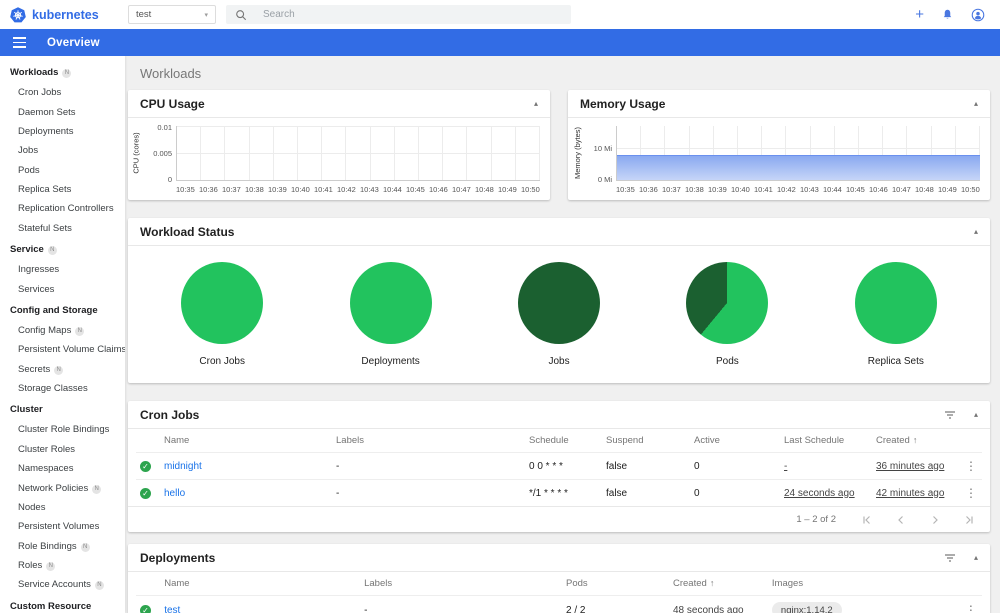  I want to click on x-tick-label: 10:49, so click(947, 189).